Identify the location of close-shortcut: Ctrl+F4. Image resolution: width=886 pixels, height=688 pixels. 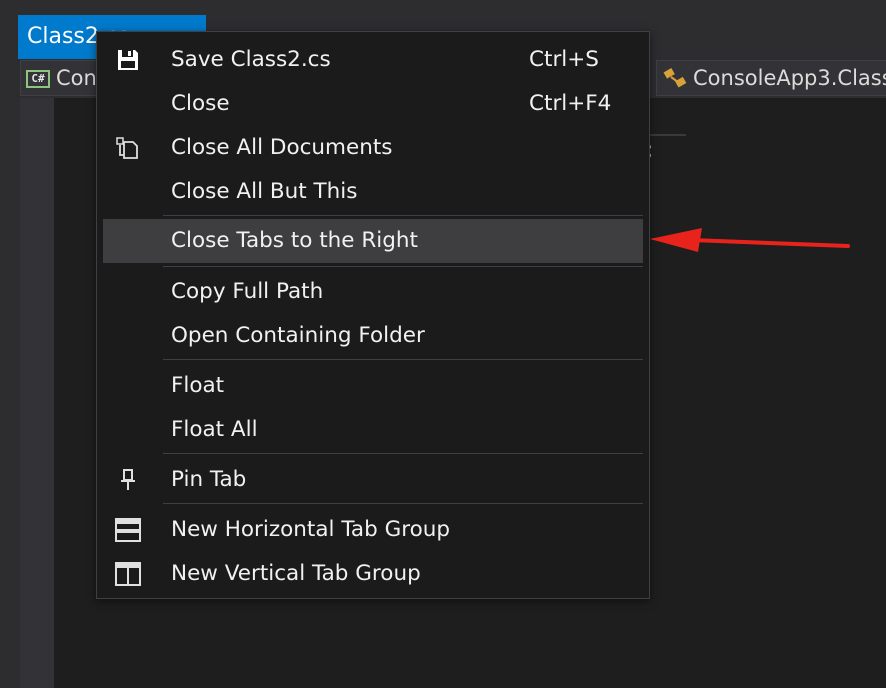
(570, 103).